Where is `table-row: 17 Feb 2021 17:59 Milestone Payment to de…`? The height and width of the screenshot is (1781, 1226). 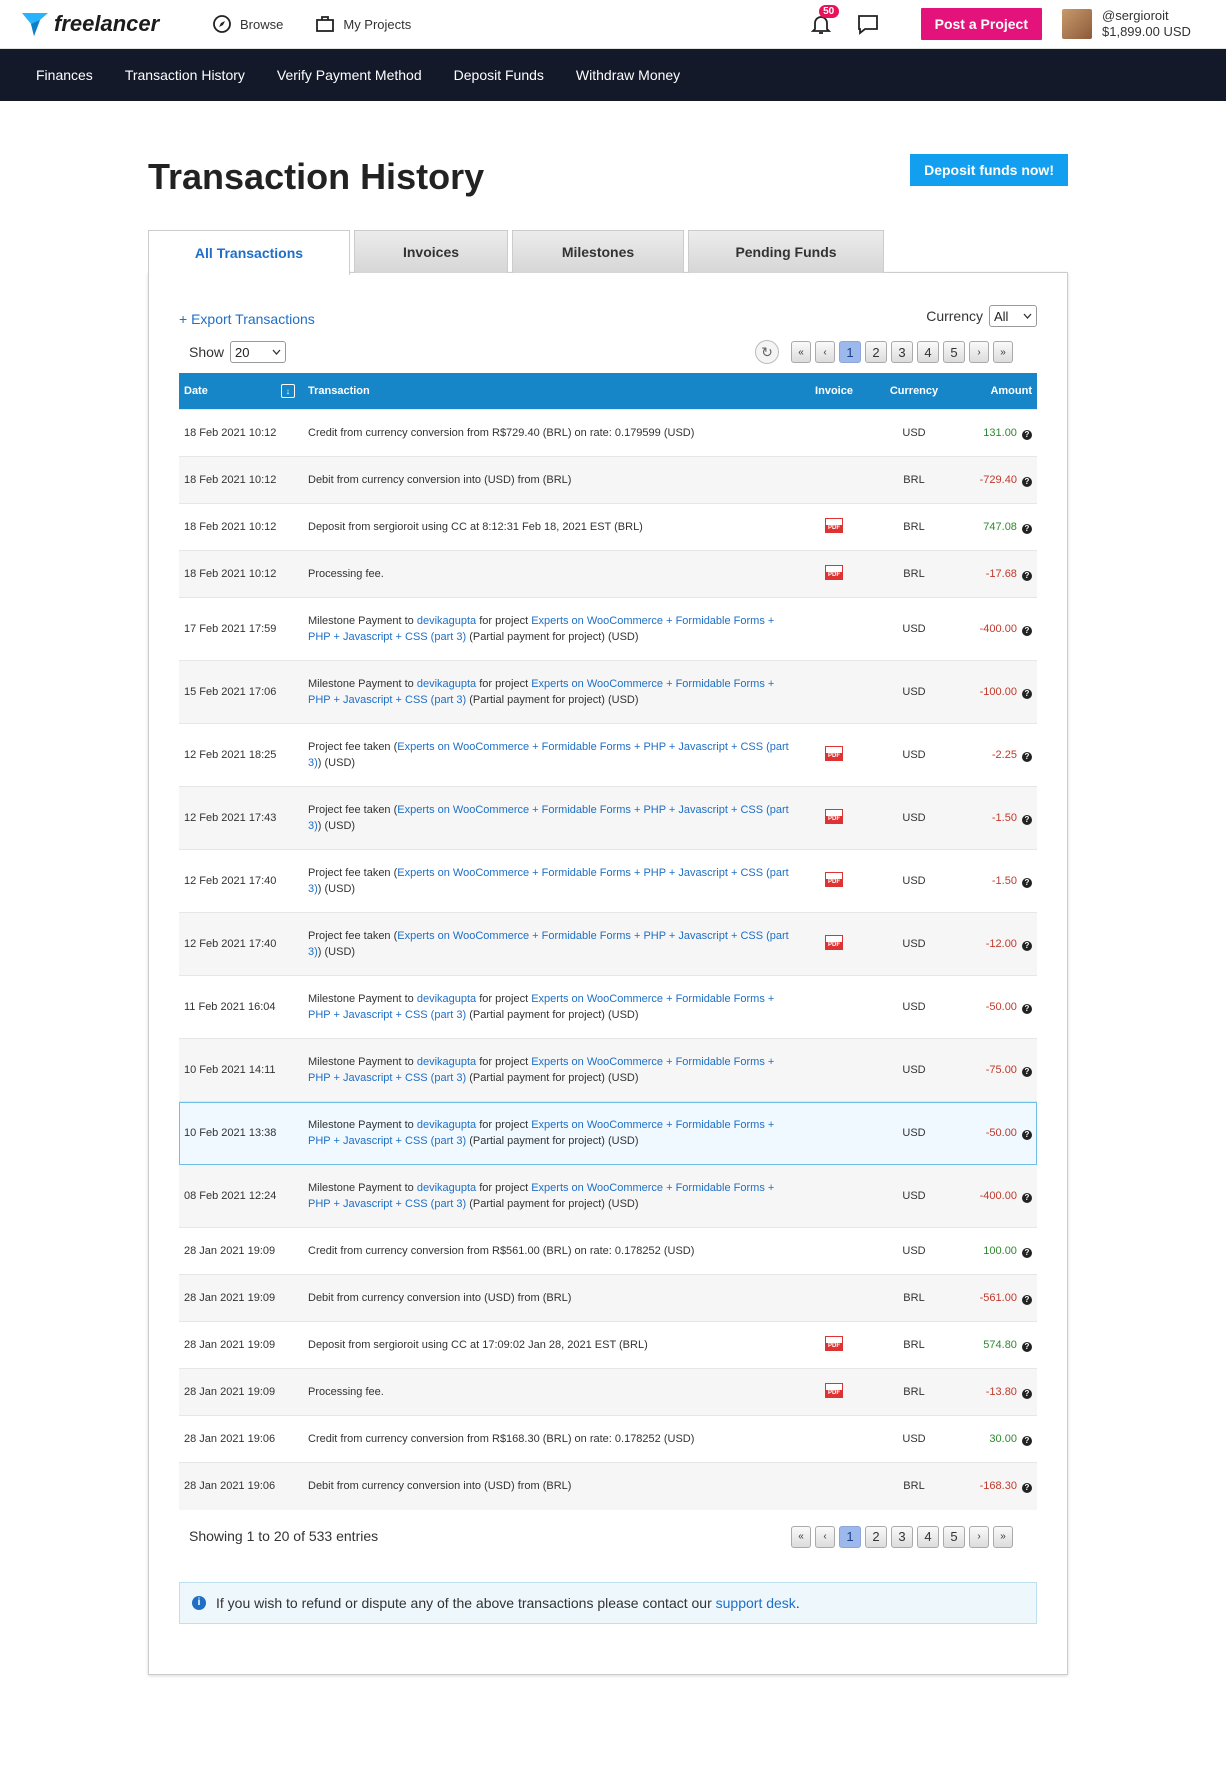
table-row: 17 Feb 2021 17:59 Milestone Payment to de… is located at coordinates (608, 629).